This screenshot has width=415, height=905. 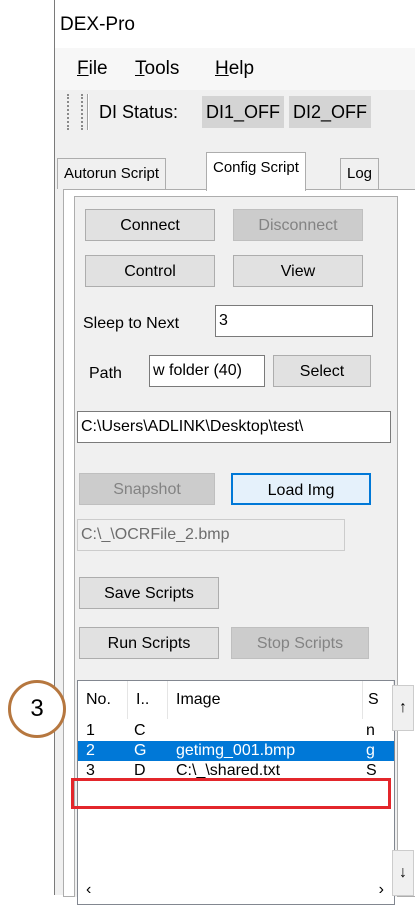 I want to click on toolbar-separator, so click(x=88, y=112).